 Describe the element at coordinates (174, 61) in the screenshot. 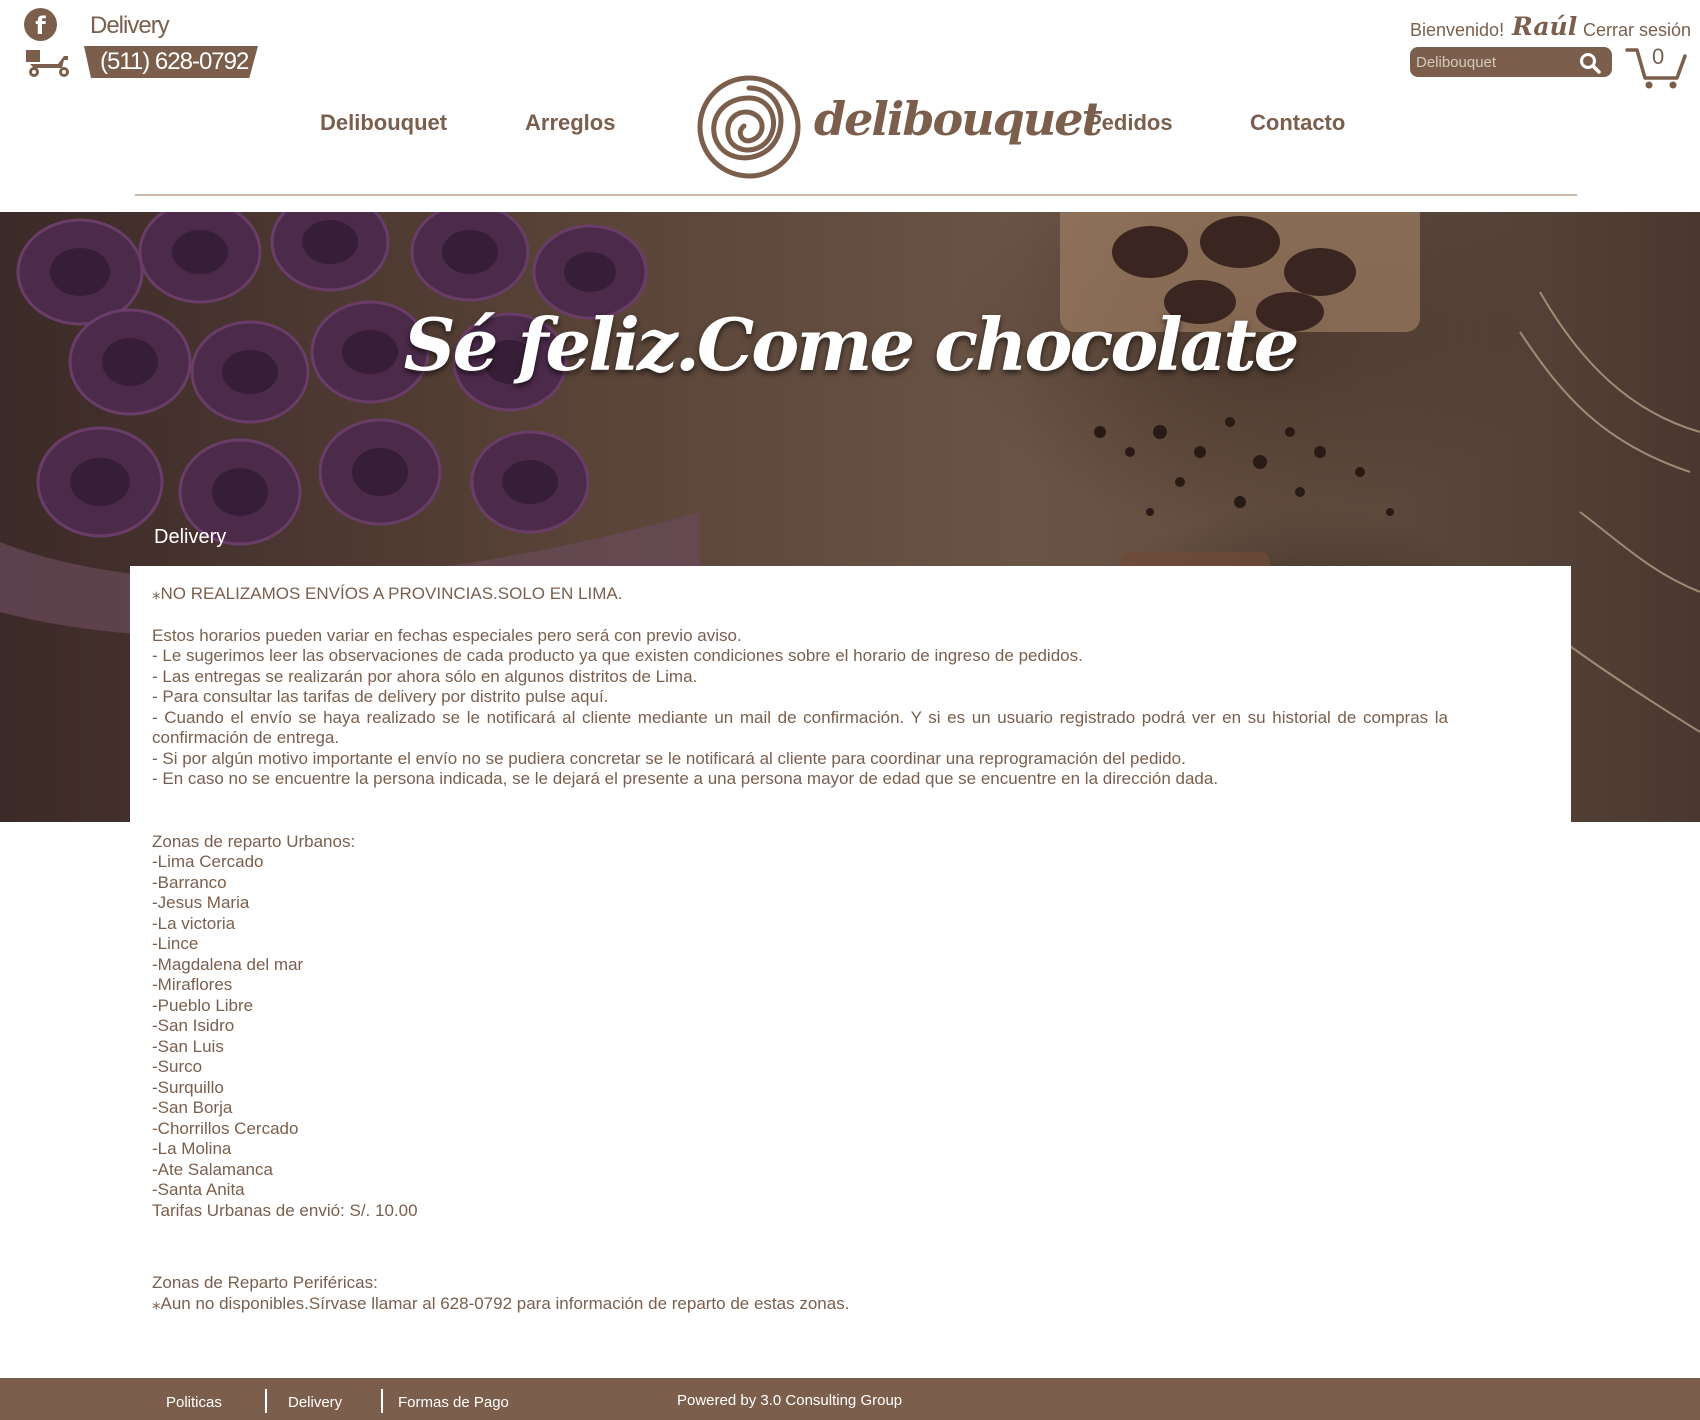

I see `phone-number: (511) 628-0792` at that location.